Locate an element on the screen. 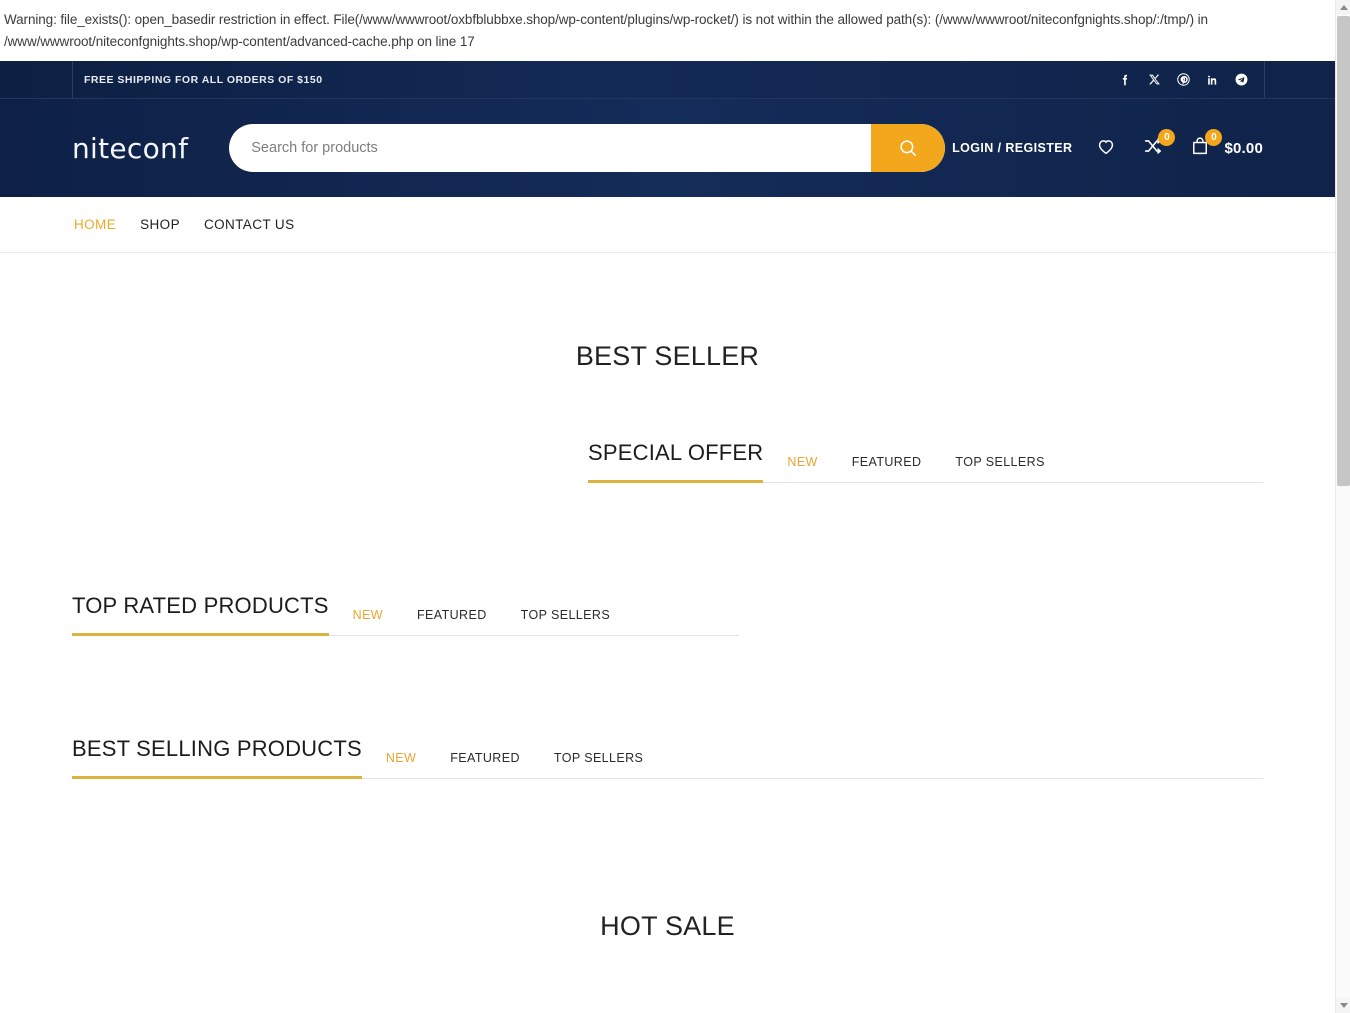  best-selling-tabs: NEW FEATURED TOP SELLERS is located at coordinates (812, 765).